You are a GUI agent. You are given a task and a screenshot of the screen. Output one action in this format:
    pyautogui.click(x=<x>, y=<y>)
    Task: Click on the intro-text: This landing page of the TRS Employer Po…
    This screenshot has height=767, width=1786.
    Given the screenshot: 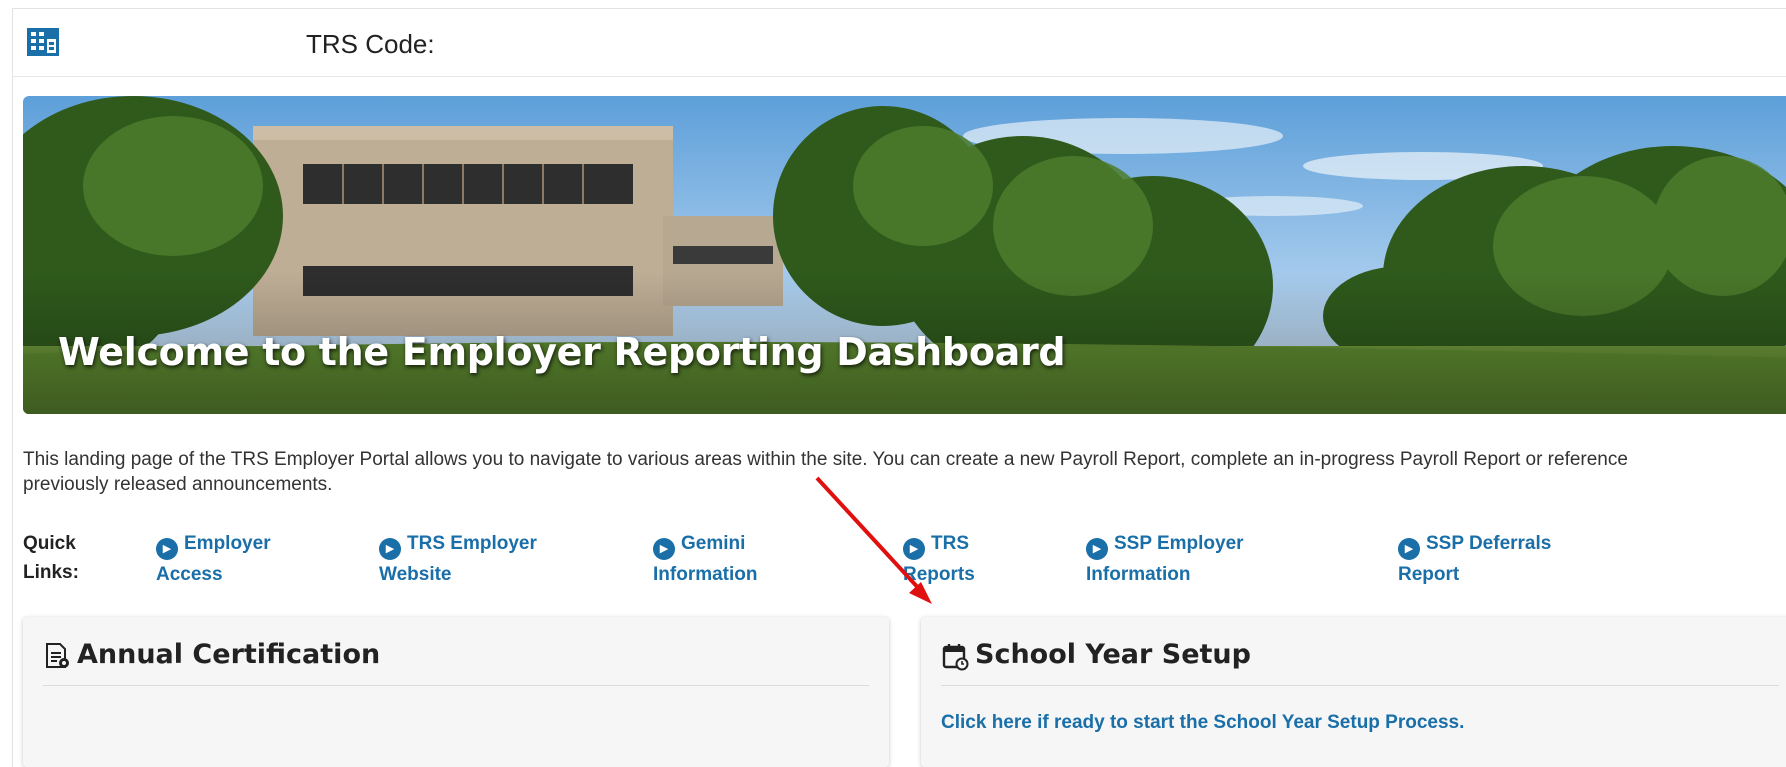 What is the action you would take?
    pyautogui.click(x=825, y=472)
    